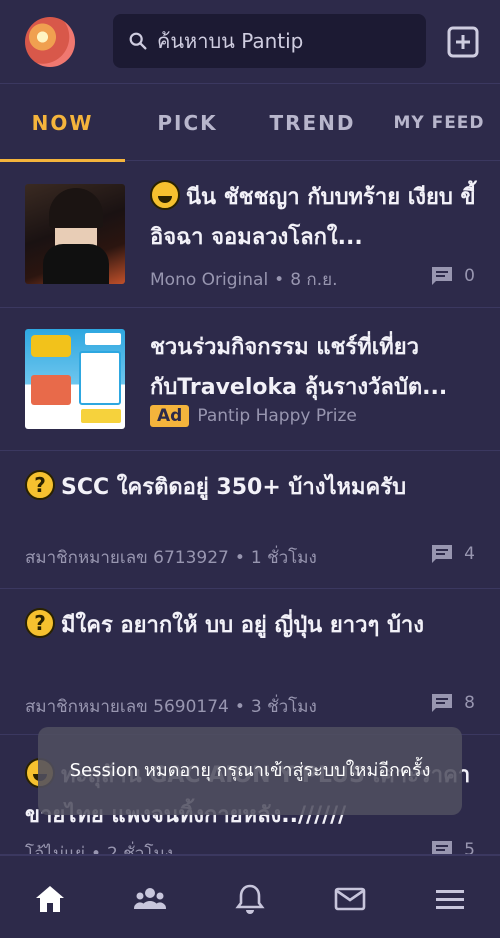 The height and width of the screenshot is (938, 500). What do you see at coordinates (463, 42) in the screenshot?
I see `new-post-icon` at bounding box center [463, 42].